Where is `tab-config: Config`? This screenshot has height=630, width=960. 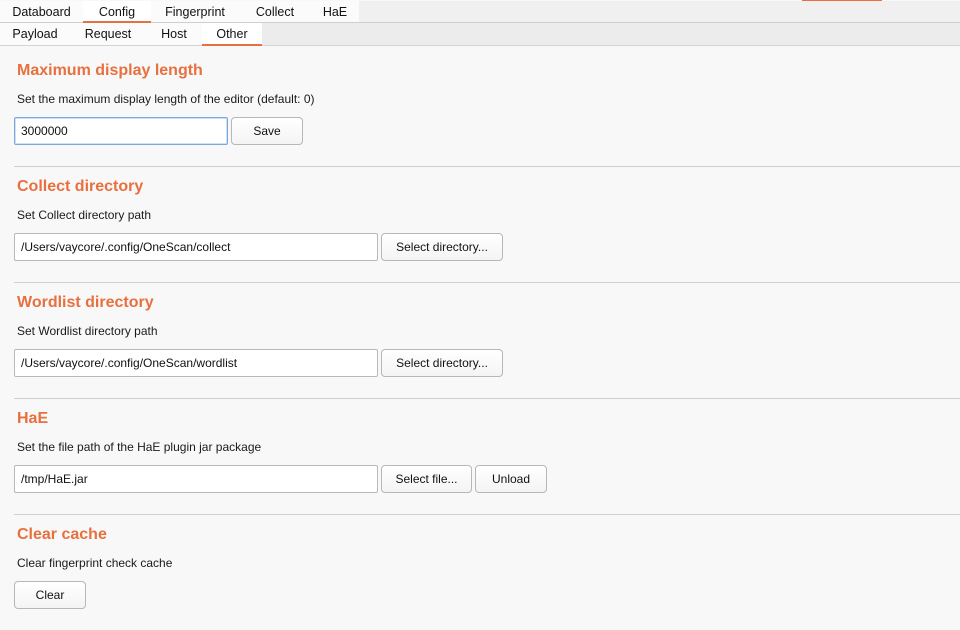 tab-config: Config is located at coordinates (117, 12).